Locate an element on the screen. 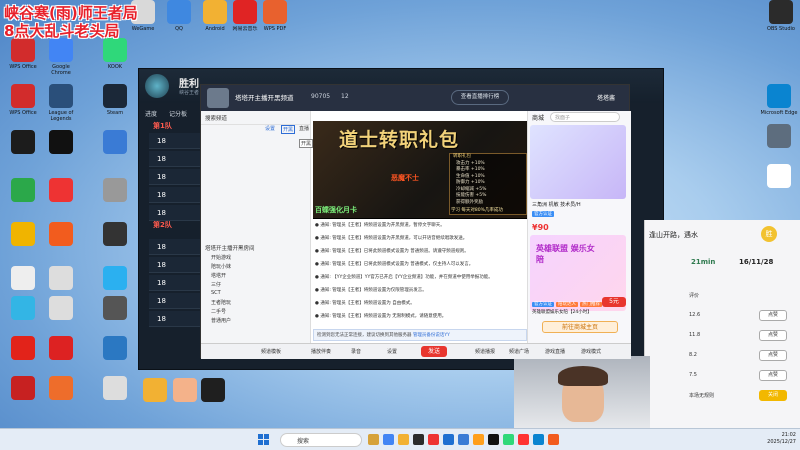  match-duration: 21min is located at coordinates (703, 262).